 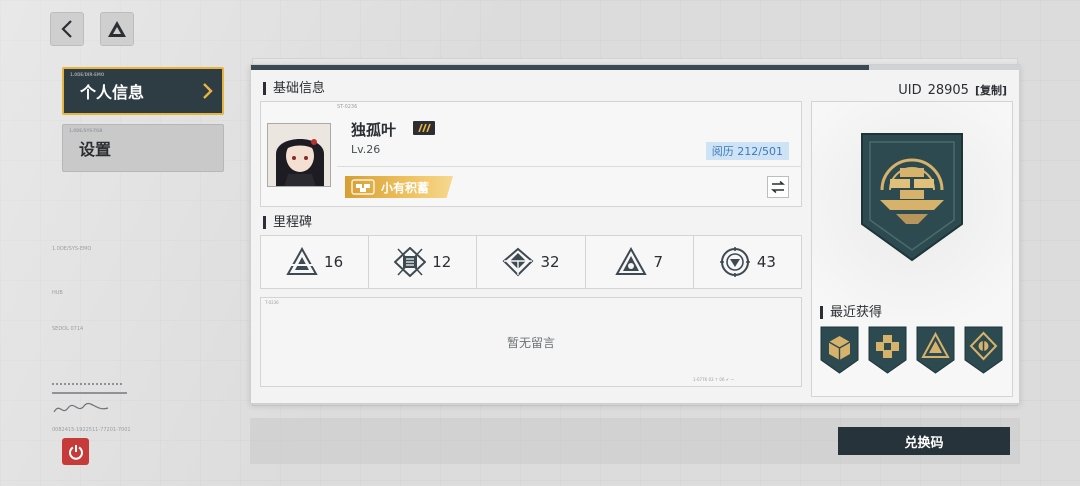 I want to click on menu-item-settings: 1.0DE/SYS-TGB 设置, so click(x=143, y=148).